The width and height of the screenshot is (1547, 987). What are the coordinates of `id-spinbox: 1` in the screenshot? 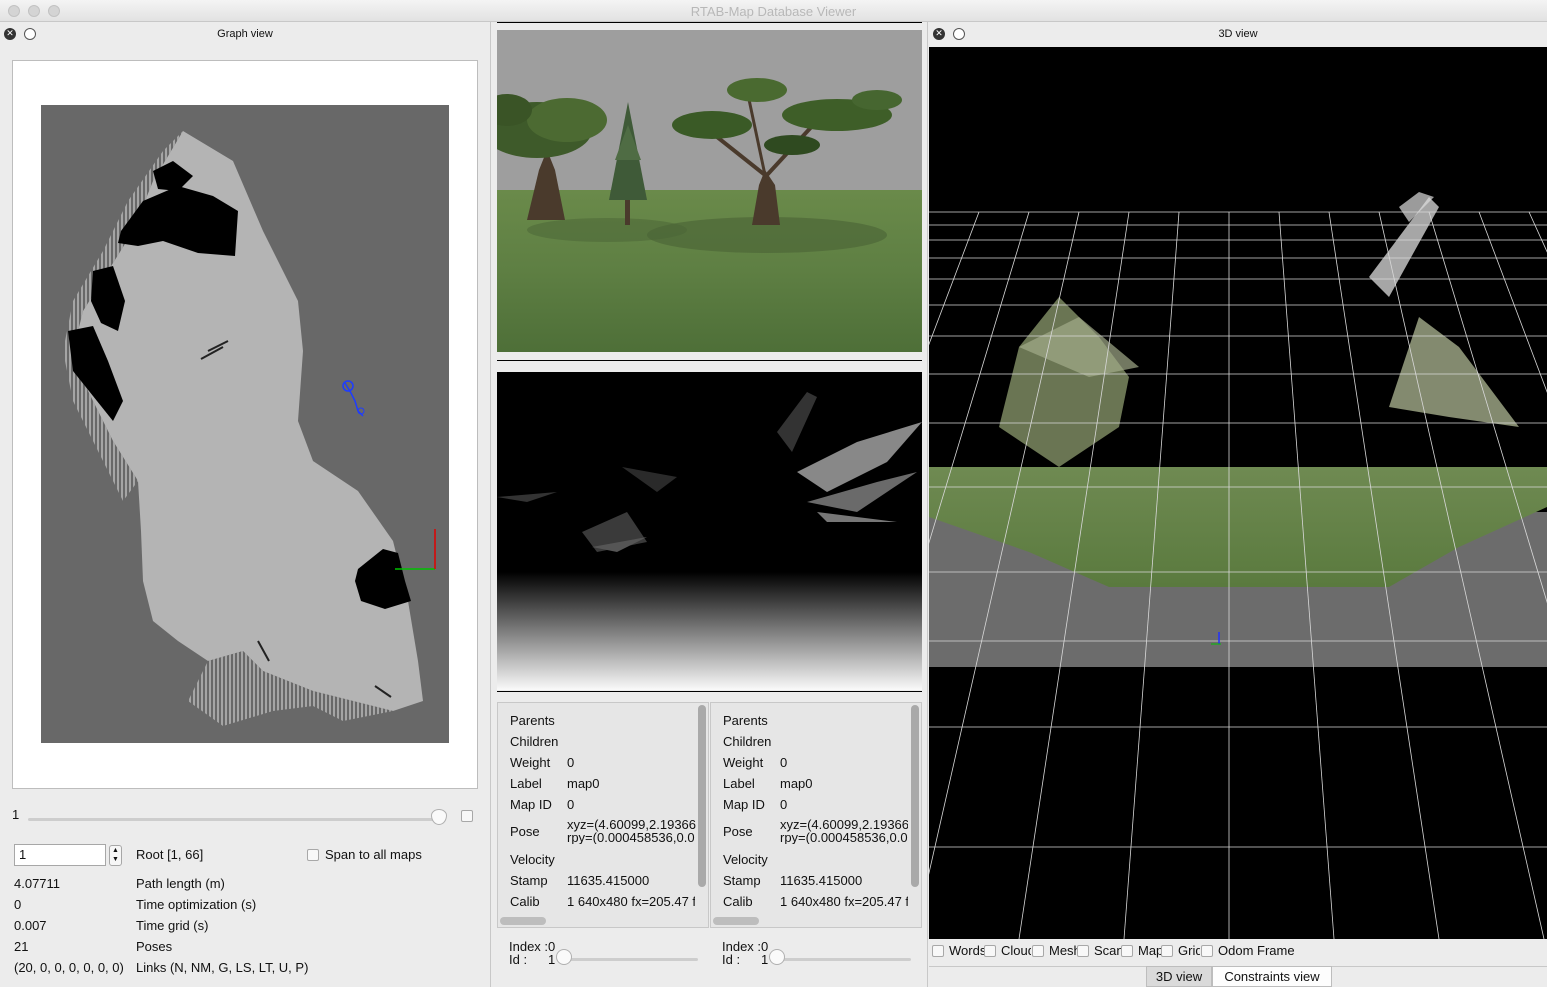 It's located at (60, 855).